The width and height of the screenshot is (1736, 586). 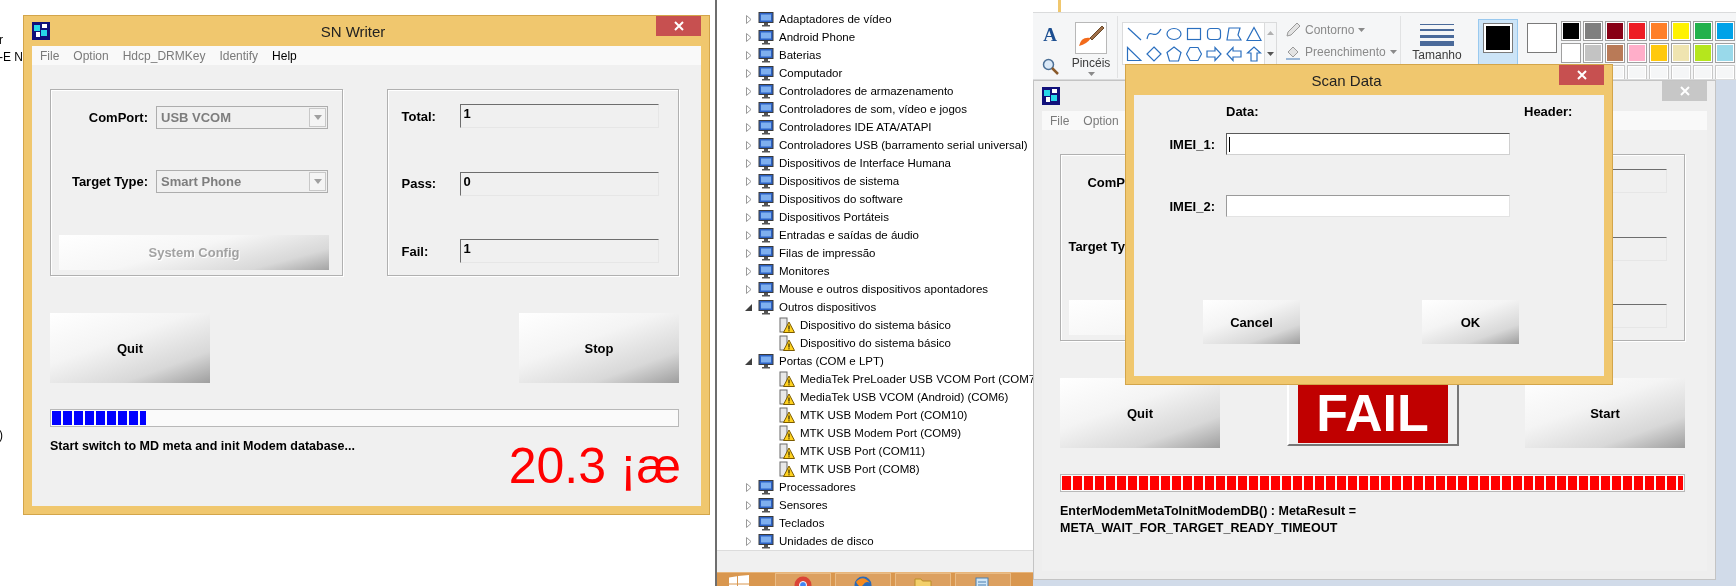 I want to click on diamond-icon, so click(x=1154, y=54).